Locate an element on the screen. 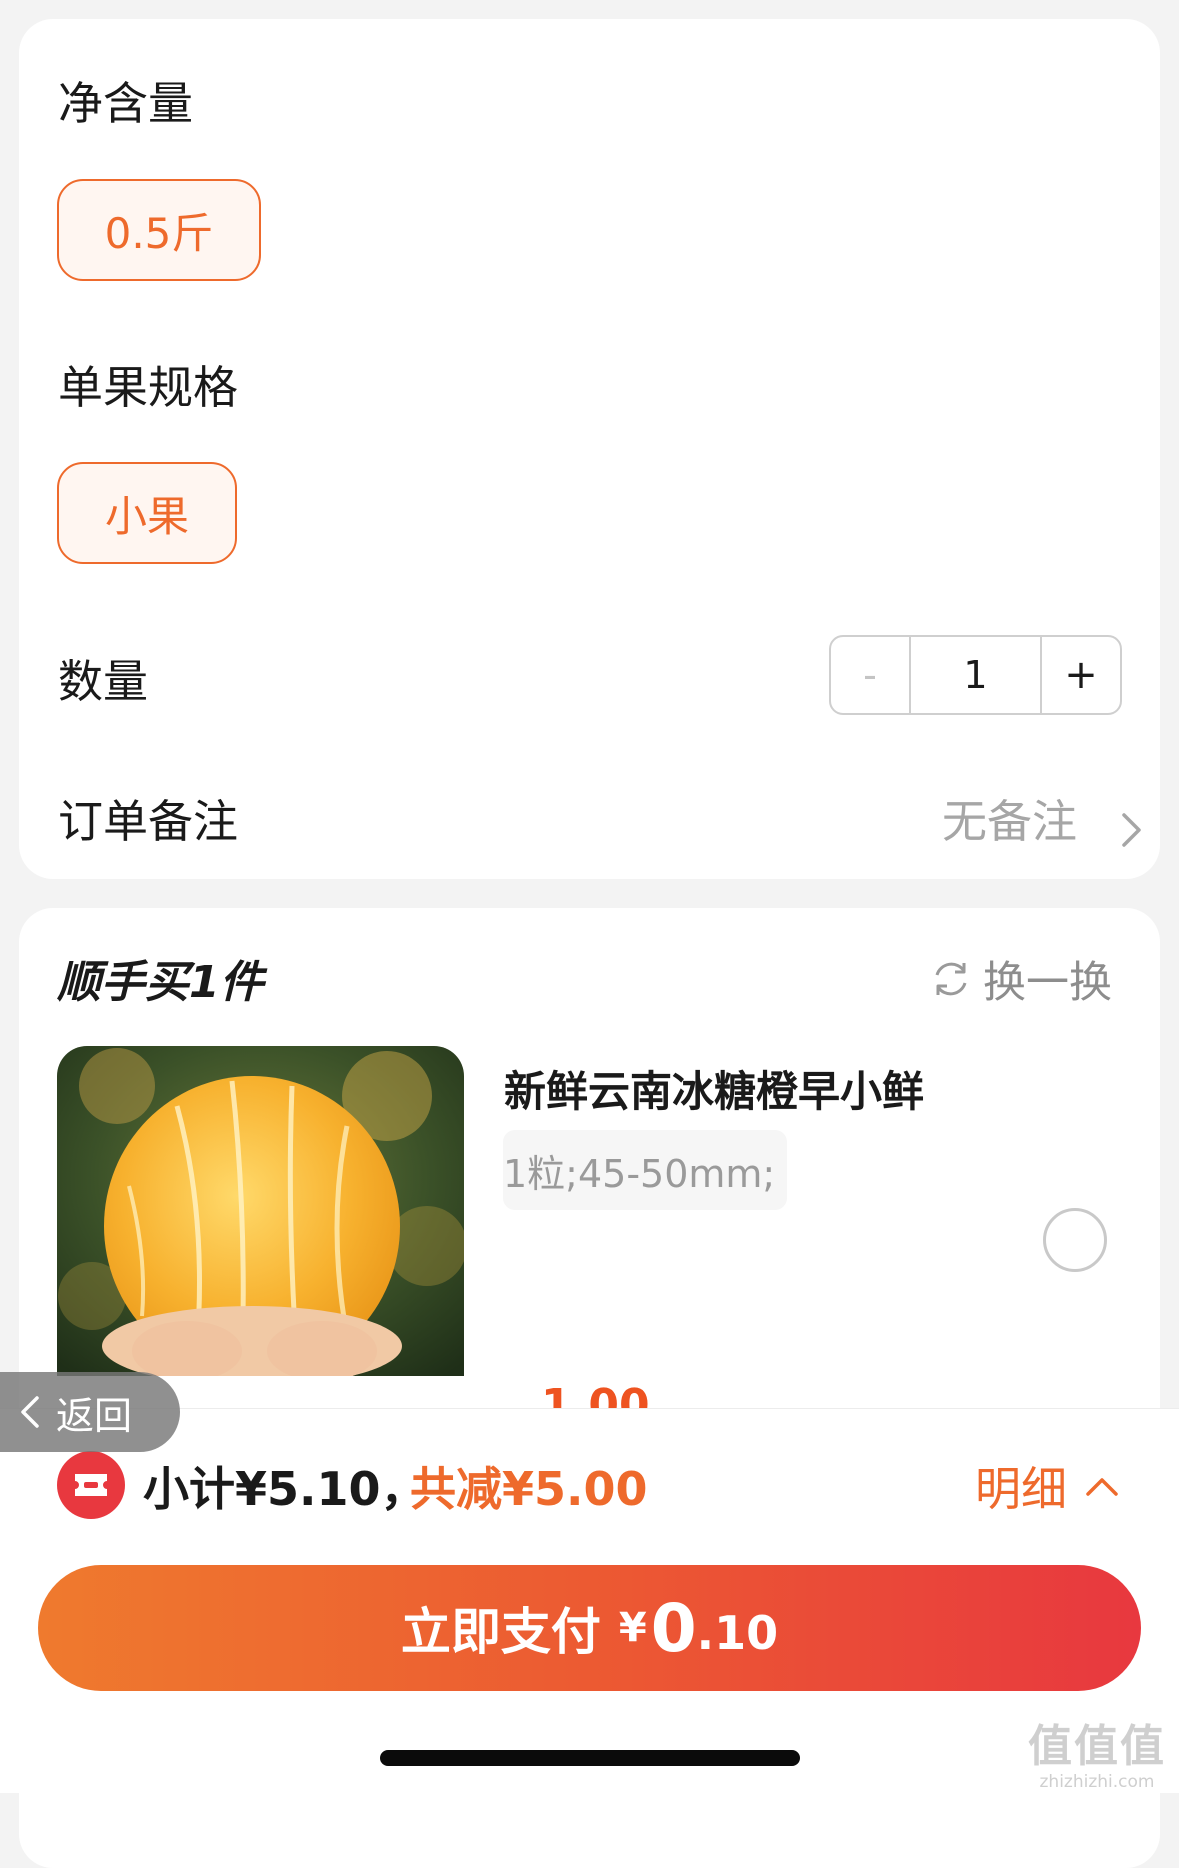 The height and width of the screenshot is (1868, 1179). addon-title: 顺手买1件 is located at coordinates (160, 982).